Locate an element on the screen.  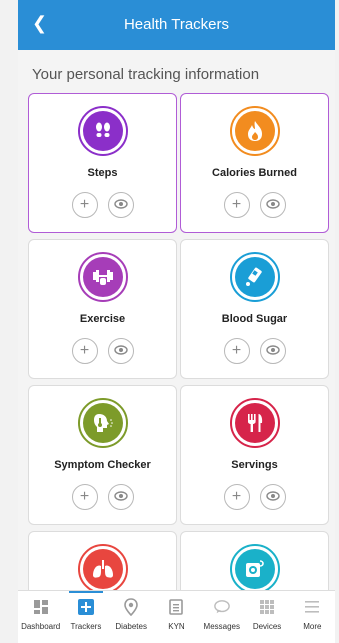
tracker-card-lungs is located at coordinates (102, 560).